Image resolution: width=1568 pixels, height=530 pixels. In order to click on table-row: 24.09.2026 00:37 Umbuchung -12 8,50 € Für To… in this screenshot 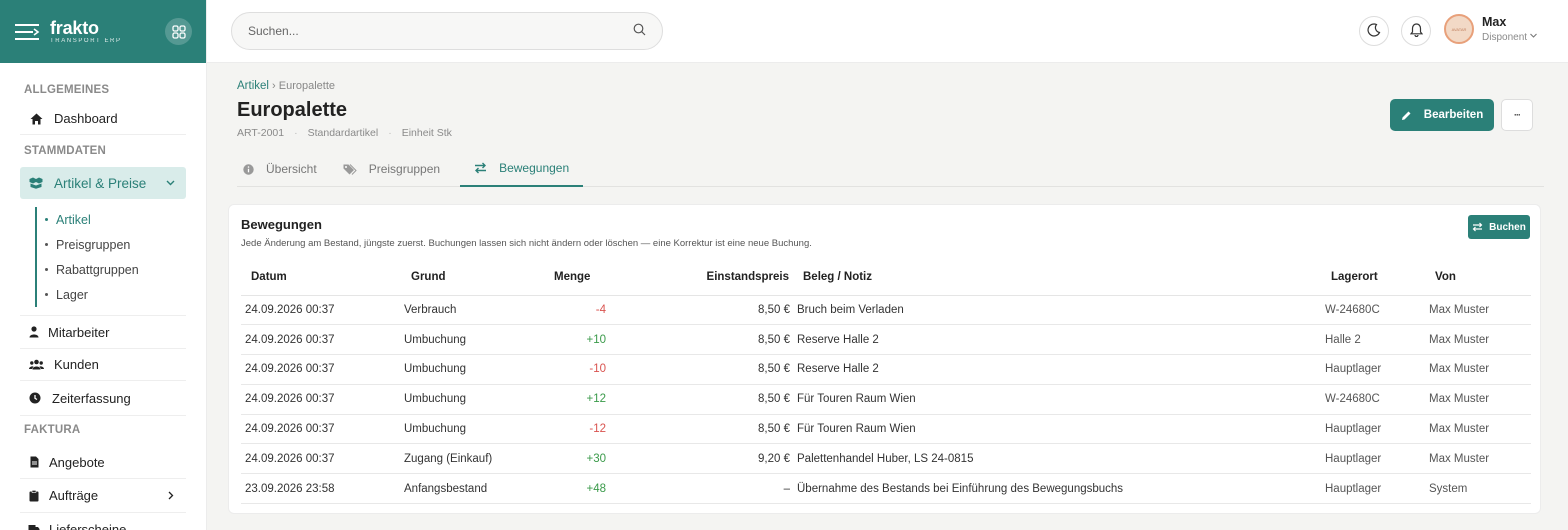, I will do `click(886, 429)`.